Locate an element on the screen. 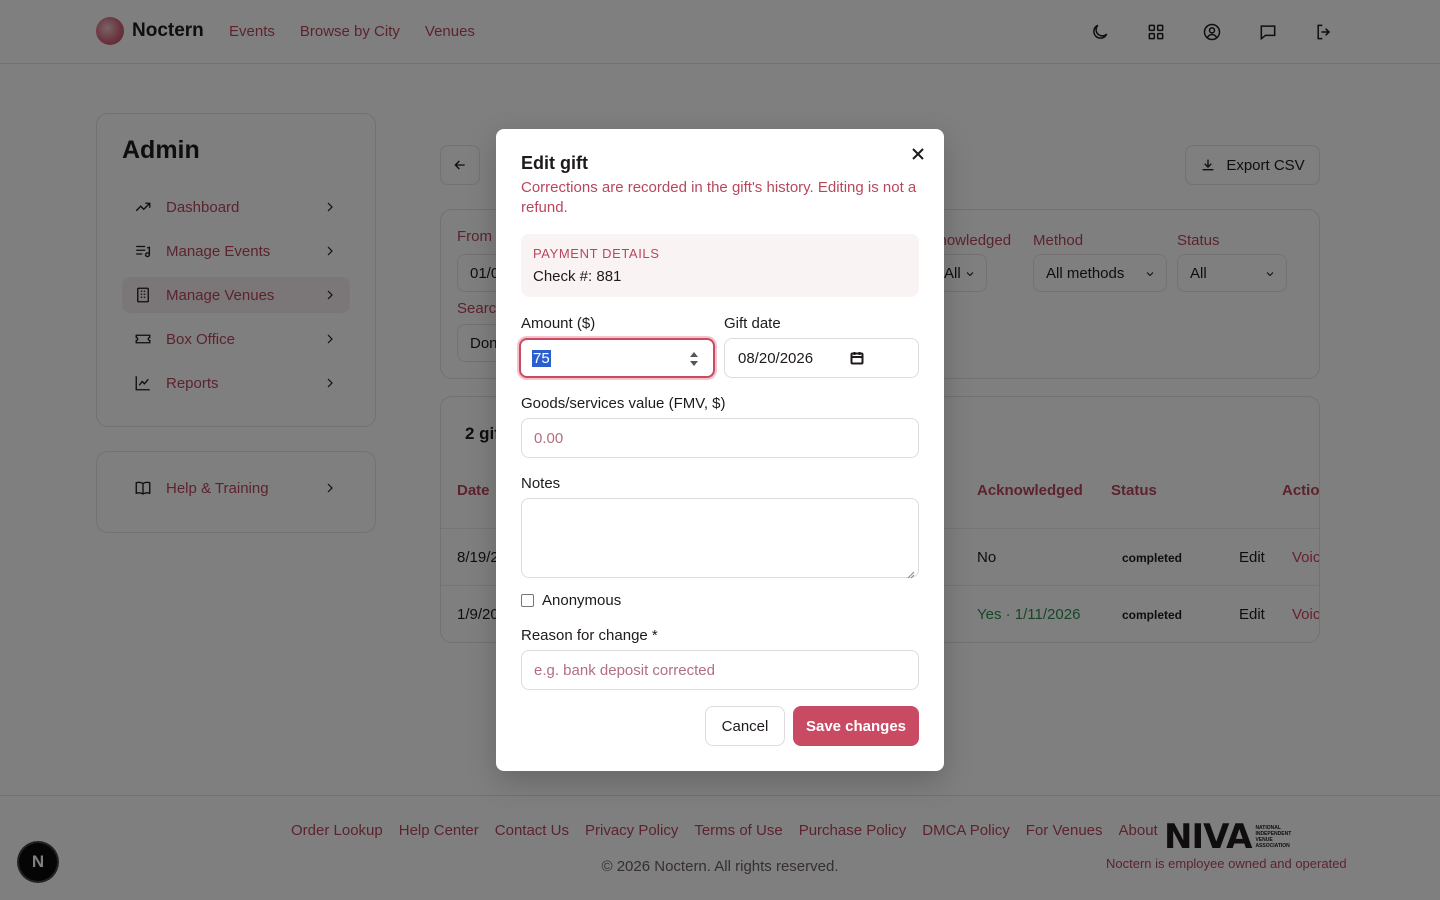  gift-date-label: Gift date is located at coordinates (752, 323).